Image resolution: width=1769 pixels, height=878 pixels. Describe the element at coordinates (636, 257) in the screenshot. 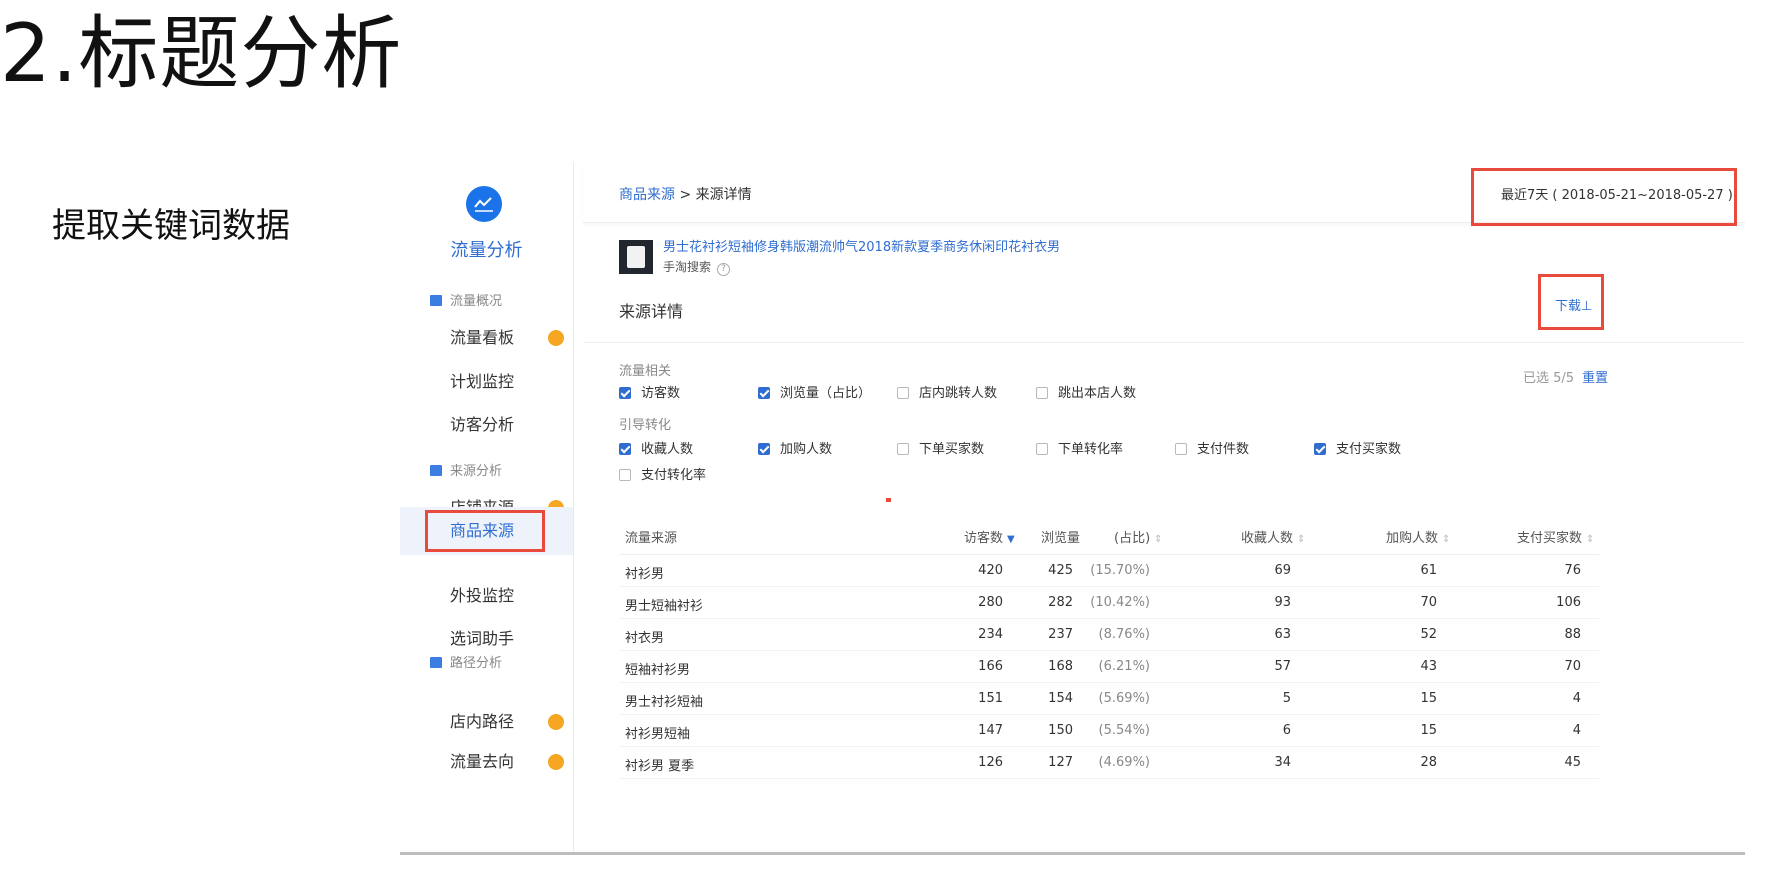

I see `product-thumbnail` at that location.